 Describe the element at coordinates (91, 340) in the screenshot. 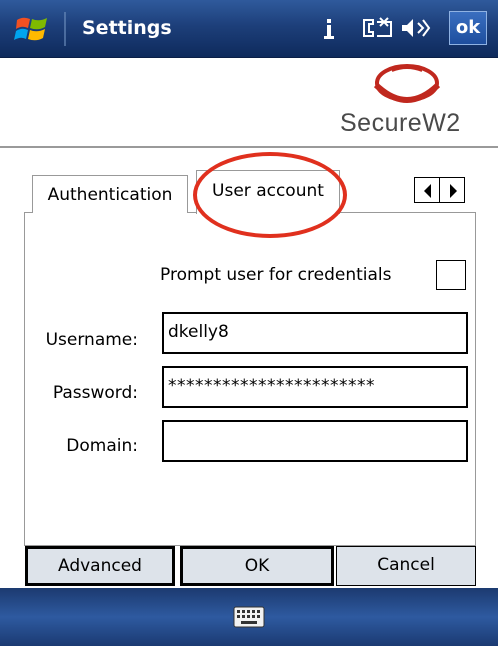

I see `username-label: Username:` at that location.